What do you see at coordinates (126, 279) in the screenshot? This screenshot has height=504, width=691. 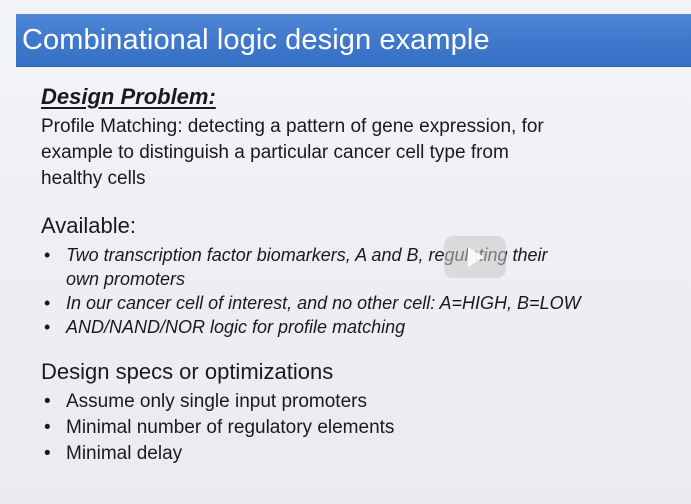 I see `list-item-text: own promoters` at bounding box center [126, 279].